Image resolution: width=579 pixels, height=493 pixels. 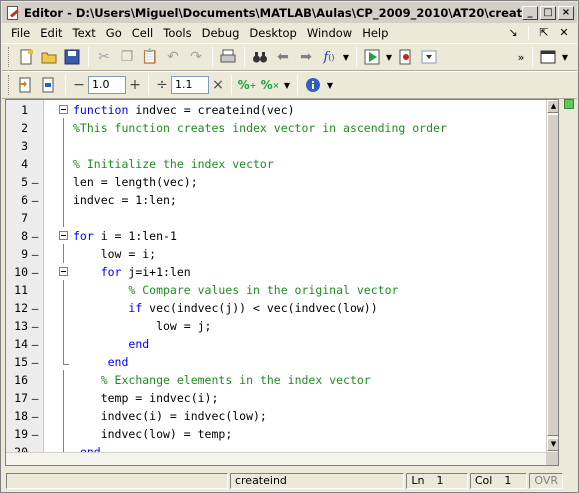 I want to click on comment-percent-icon: % +, so click(x=247, y=85).